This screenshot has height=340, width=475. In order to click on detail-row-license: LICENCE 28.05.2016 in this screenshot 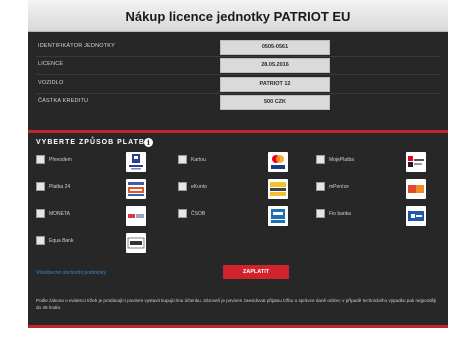, I will do `click(238, 65)`.